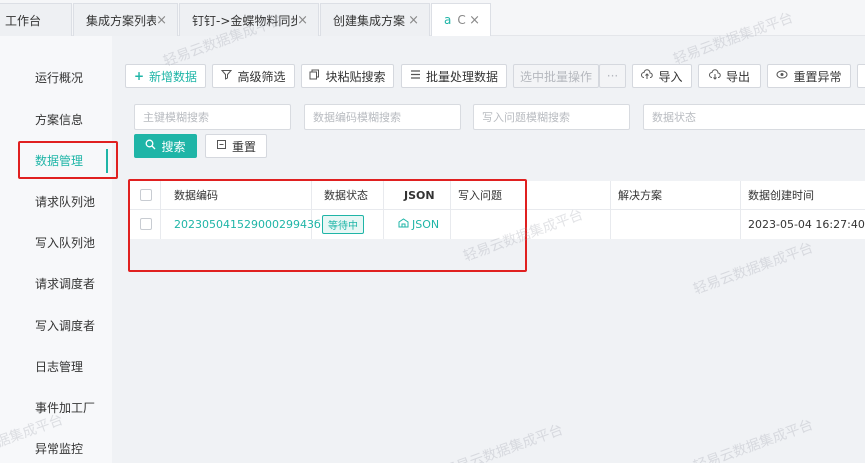  I want to click on sidebar-item-exception-monitor: 异常监控, so click(56, 448).